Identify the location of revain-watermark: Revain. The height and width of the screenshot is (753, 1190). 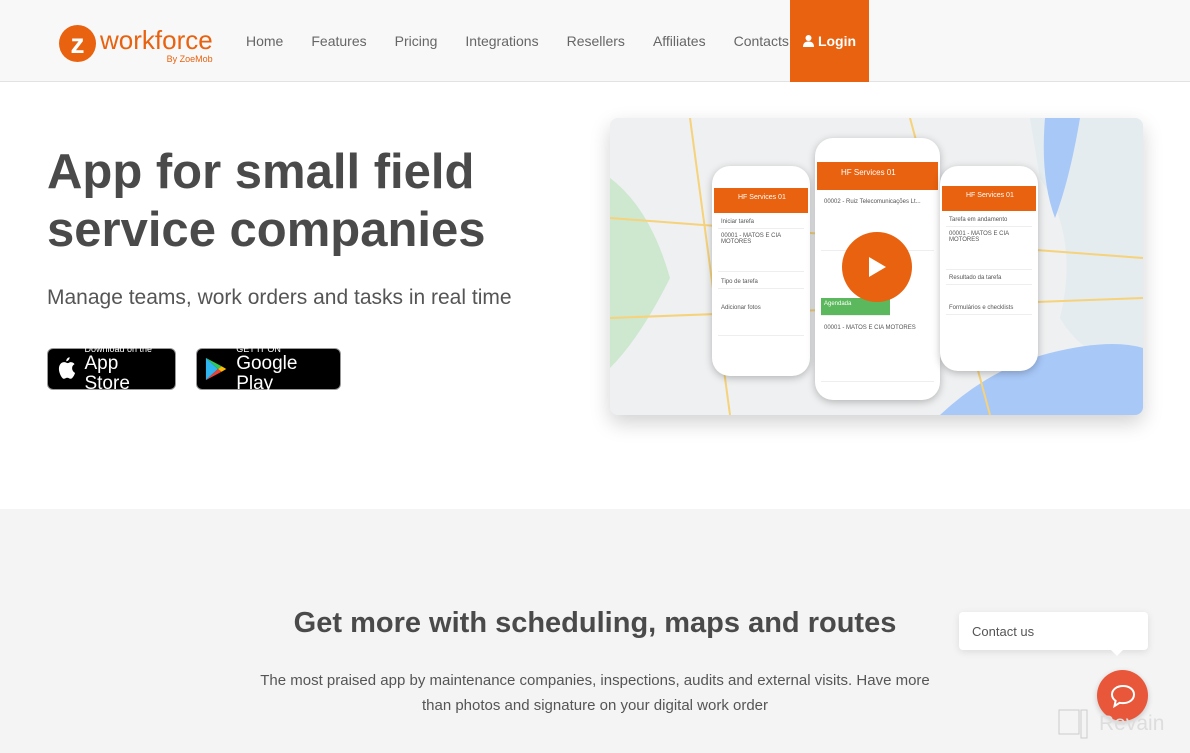
(1110, 724).